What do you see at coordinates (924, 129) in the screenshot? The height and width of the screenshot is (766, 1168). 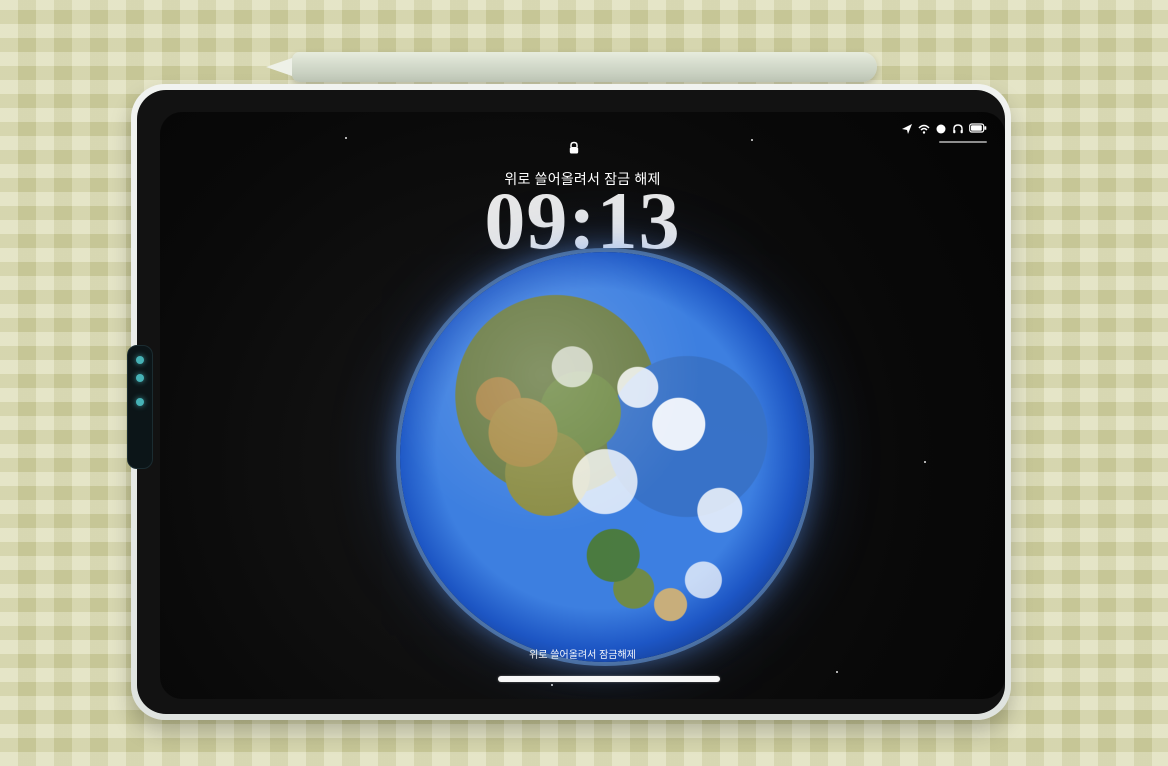 I see `wifi-icon` at bounding box center [924, 129].